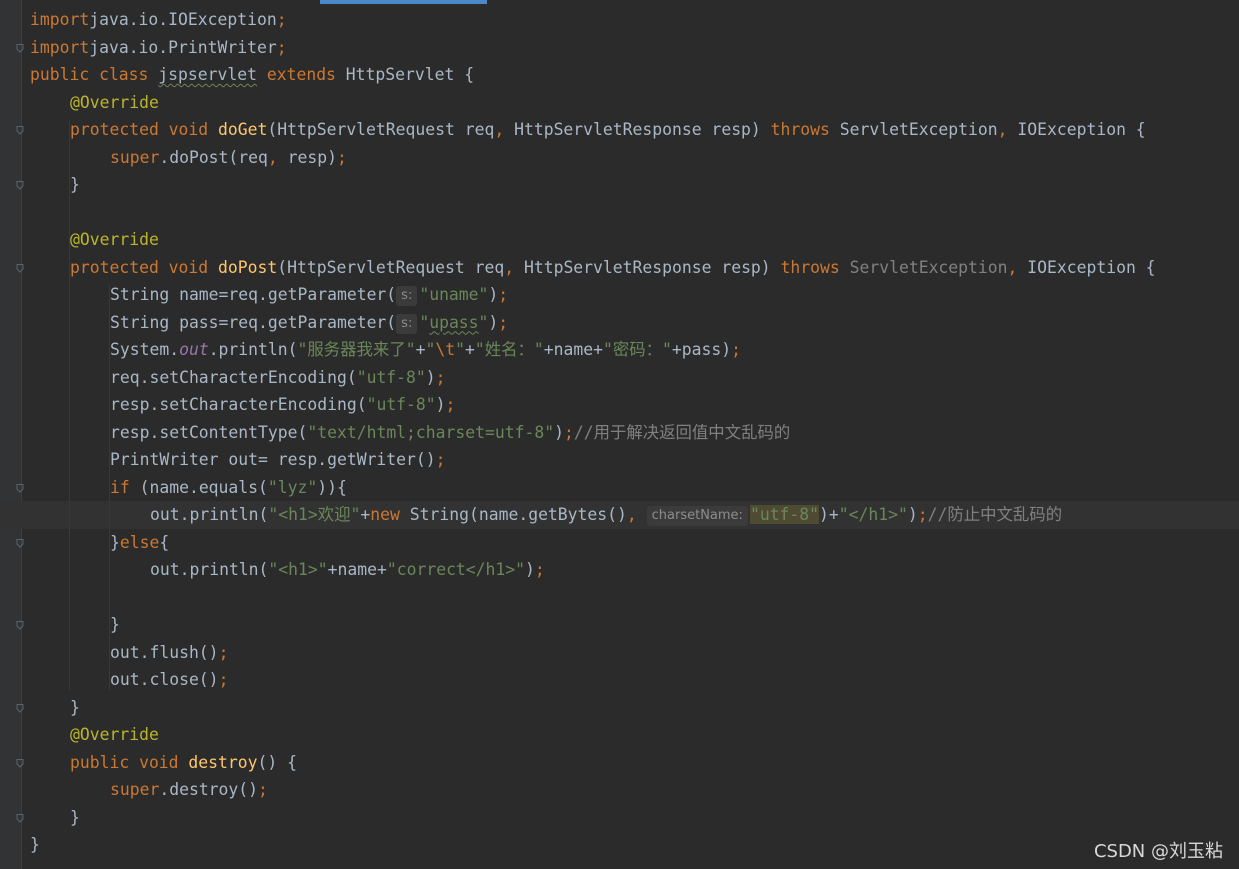  What do you see at coordinates (209, 514) in the screenshot?
I see `code-token: out.println(` at bounding box center [209, 514].